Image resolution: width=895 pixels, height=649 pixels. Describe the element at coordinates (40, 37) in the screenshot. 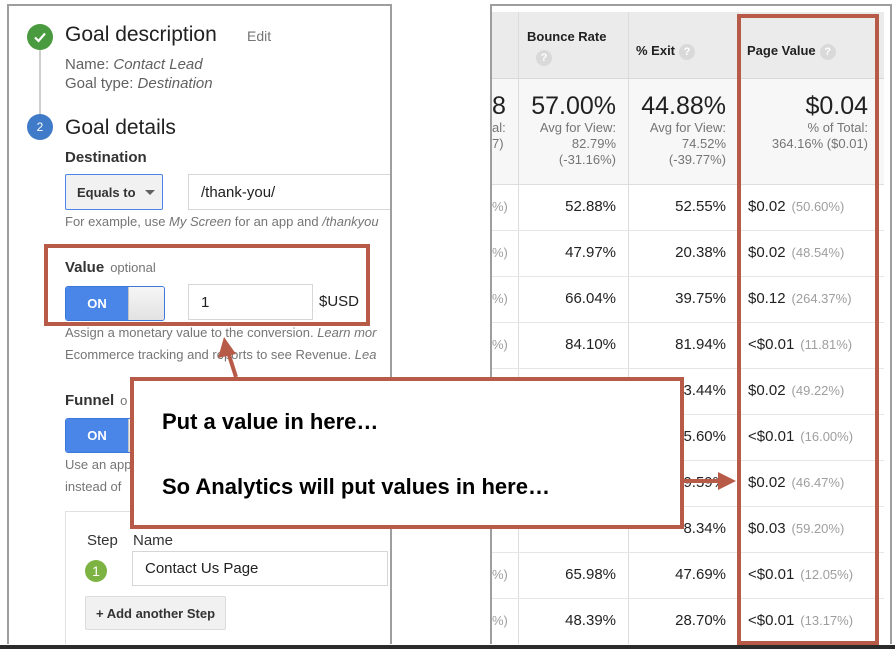

I see `check-icon` at that location.